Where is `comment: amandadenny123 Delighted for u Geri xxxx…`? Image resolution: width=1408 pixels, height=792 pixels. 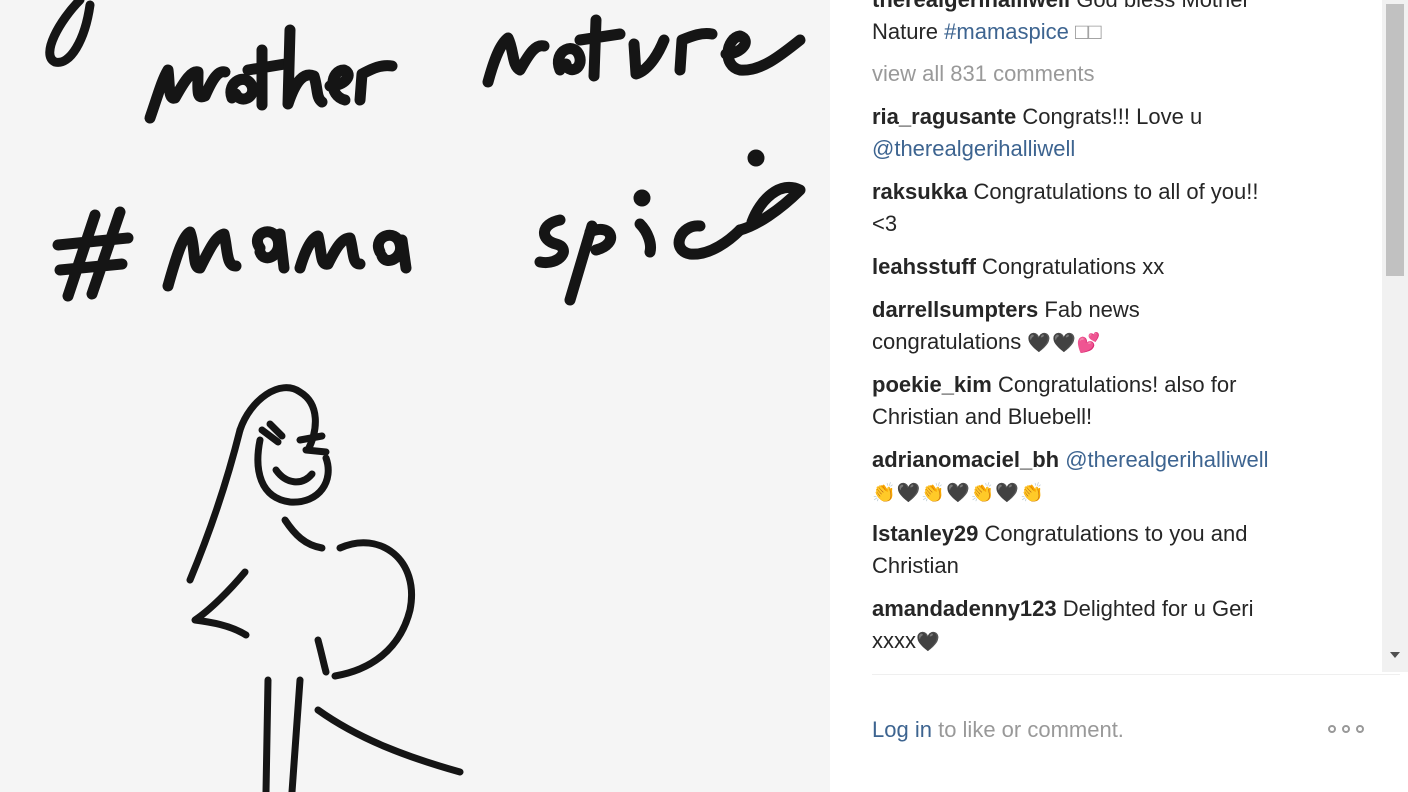
comment: amandadenny123 Delighted for u Geri xxxx… is located at coordinates (1107, 625).